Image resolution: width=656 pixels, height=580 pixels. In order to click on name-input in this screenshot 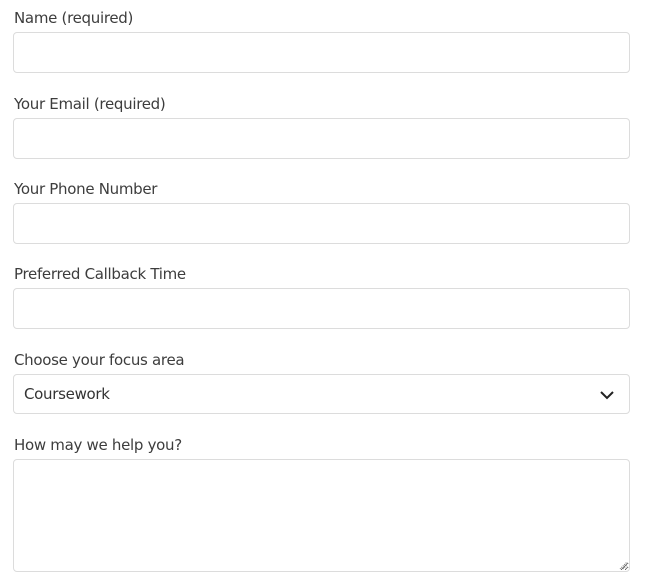, I will do `click(321, 52)`.